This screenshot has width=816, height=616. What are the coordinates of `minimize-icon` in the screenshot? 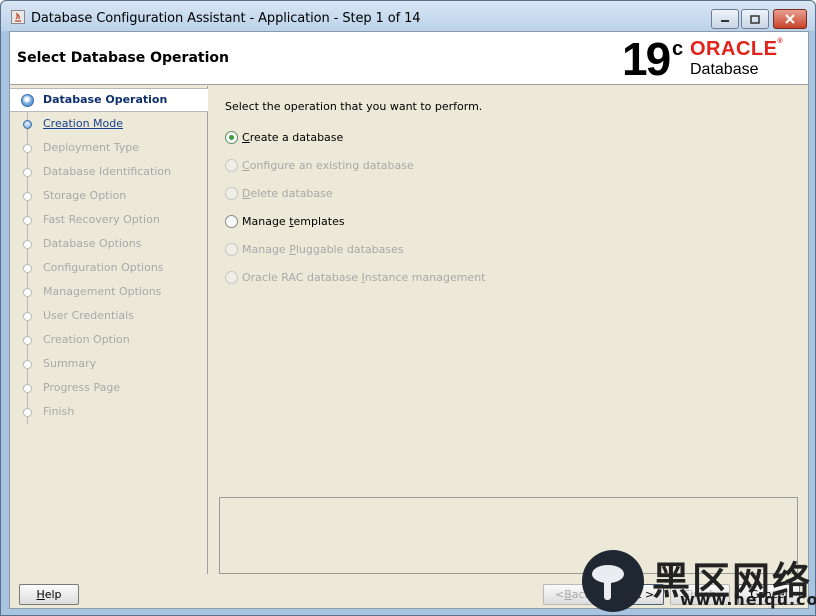 It's located at (725, 21).